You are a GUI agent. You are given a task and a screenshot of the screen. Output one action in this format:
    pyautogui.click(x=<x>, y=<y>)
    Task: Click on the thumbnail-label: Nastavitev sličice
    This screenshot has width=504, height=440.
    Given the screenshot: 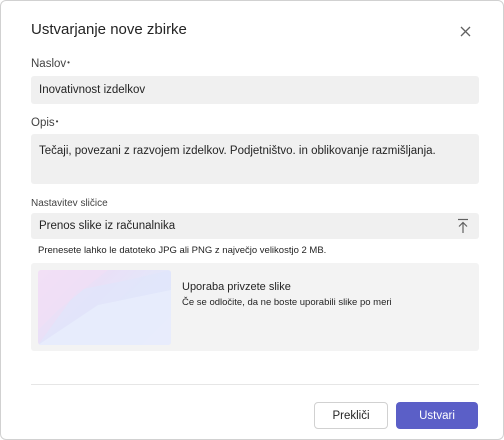 What is the action you would take?
    pyautogui.click(x=69, y=203)
    